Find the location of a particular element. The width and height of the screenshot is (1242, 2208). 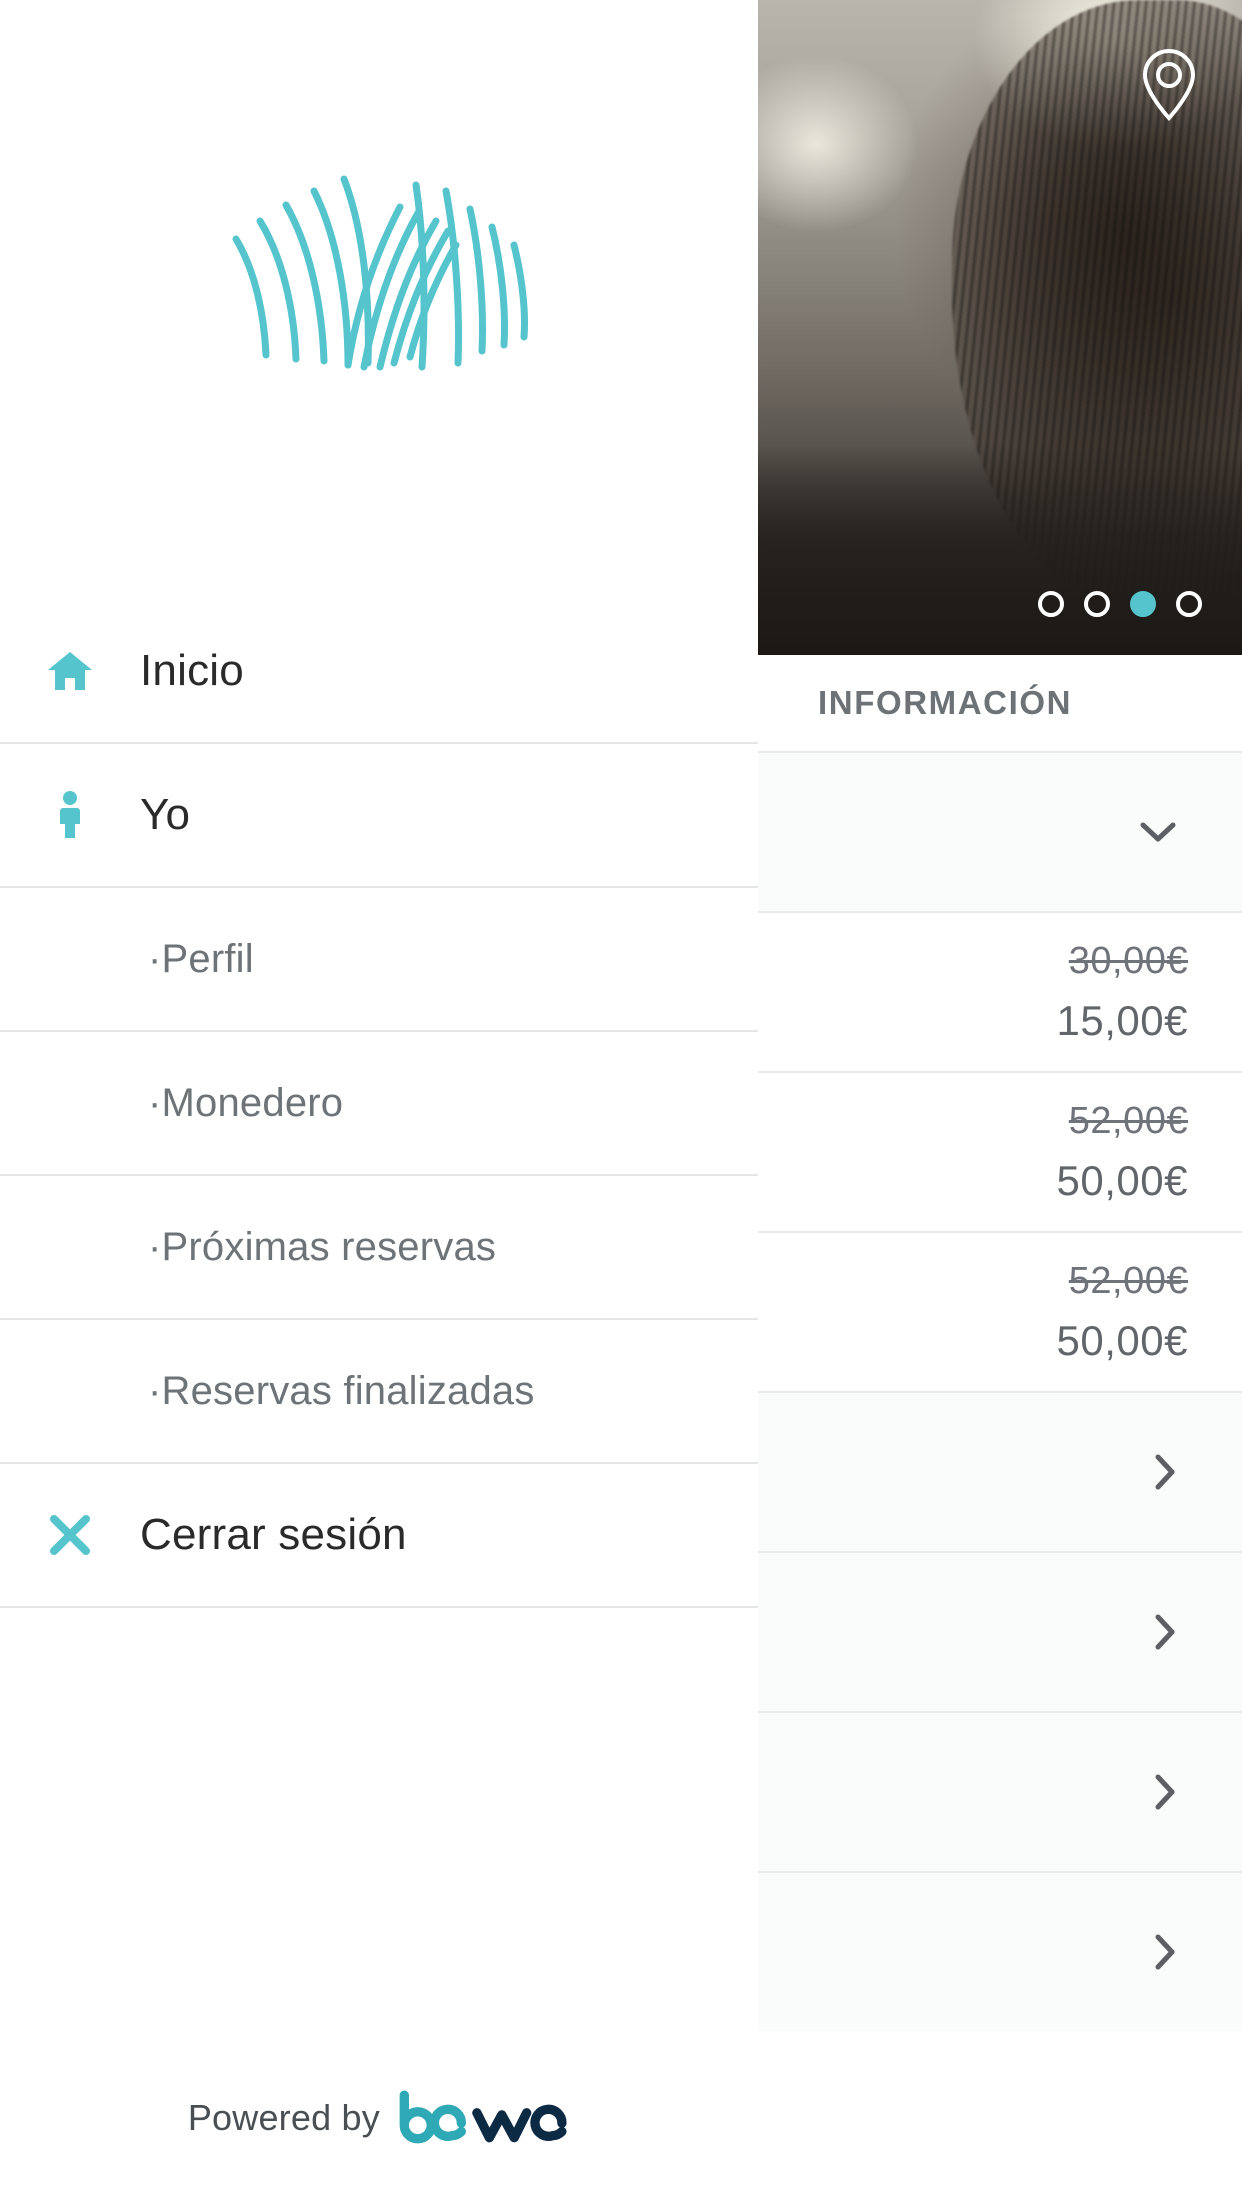

sidebar-item-label: ·Perfil is located at coordinates (201, 958).